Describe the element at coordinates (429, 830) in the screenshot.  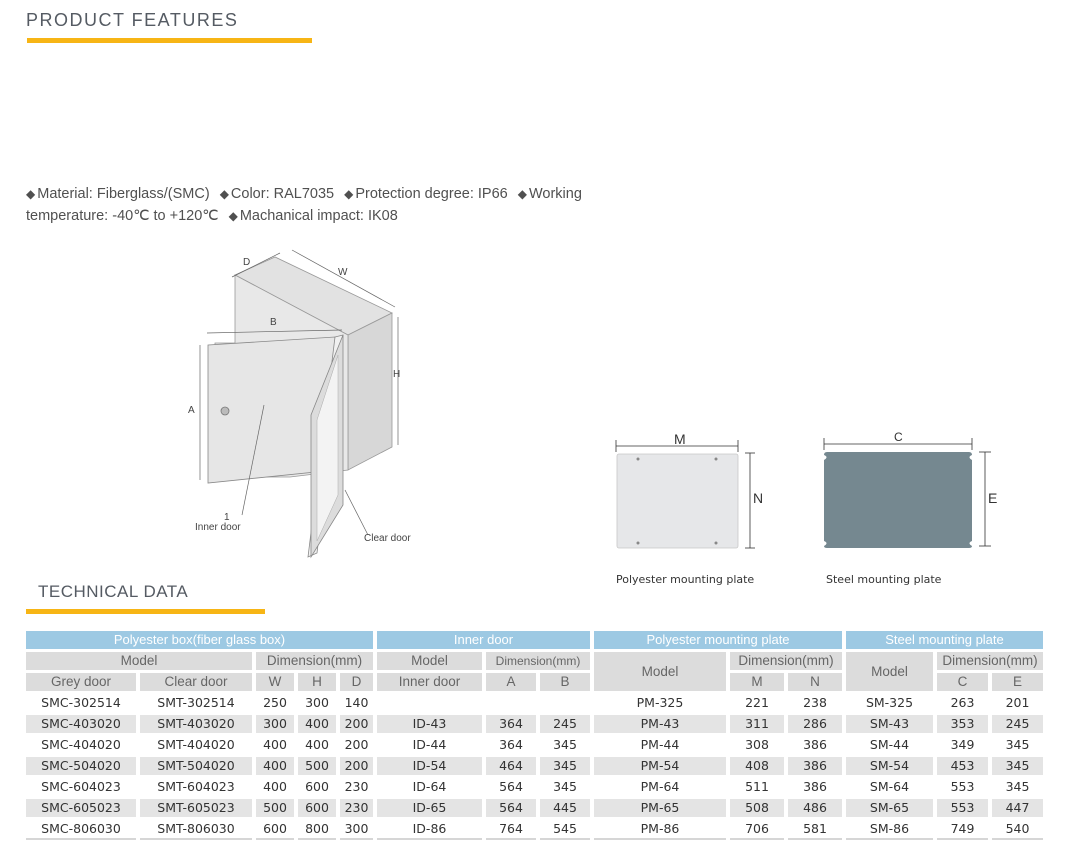
I see `cell-inner-door: ID-86` at that location.